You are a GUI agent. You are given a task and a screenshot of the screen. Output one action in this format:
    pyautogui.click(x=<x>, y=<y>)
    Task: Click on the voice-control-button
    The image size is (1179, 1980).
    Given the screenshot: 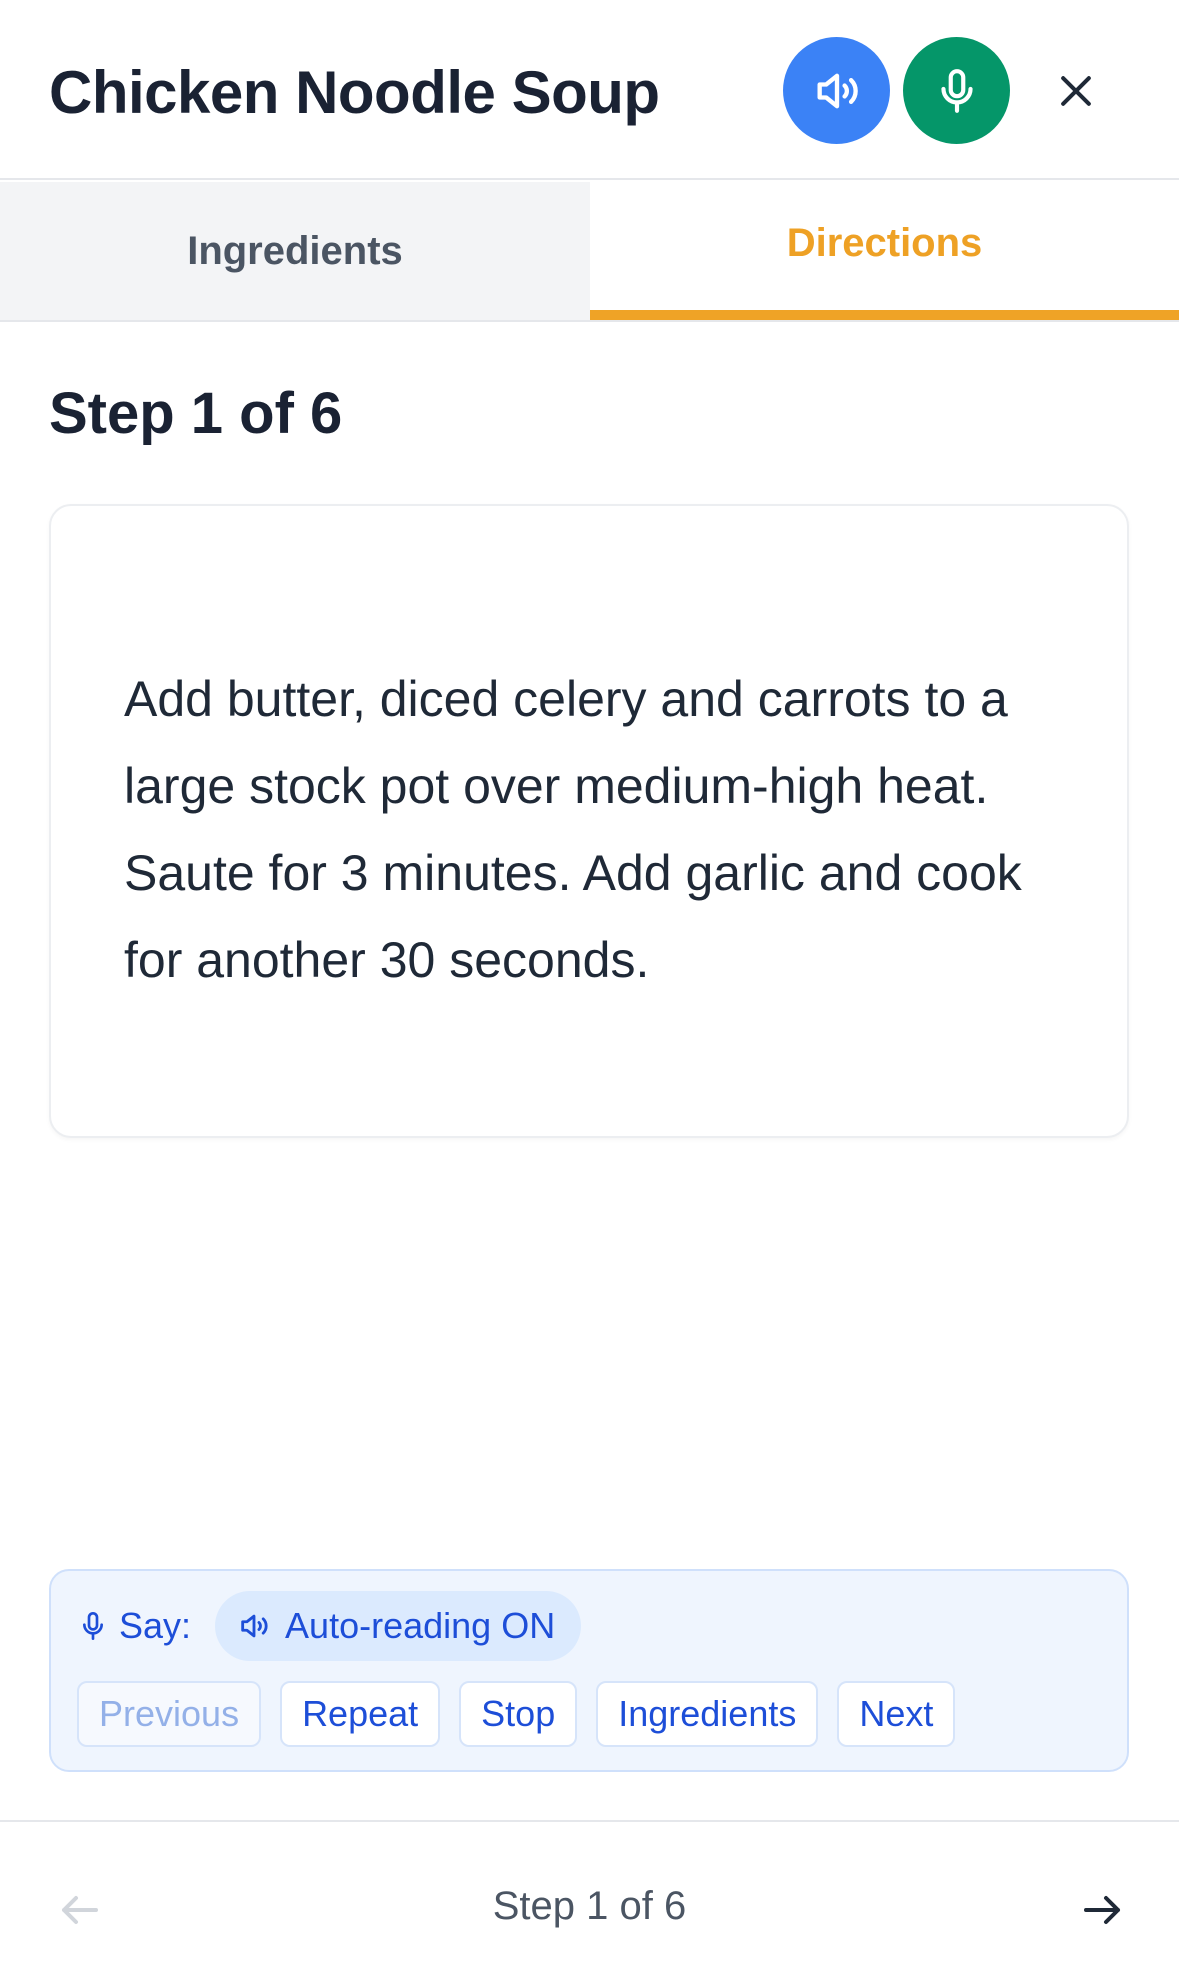 What is the action you would take?
    pyautogui.click(x=956, y=90)
    